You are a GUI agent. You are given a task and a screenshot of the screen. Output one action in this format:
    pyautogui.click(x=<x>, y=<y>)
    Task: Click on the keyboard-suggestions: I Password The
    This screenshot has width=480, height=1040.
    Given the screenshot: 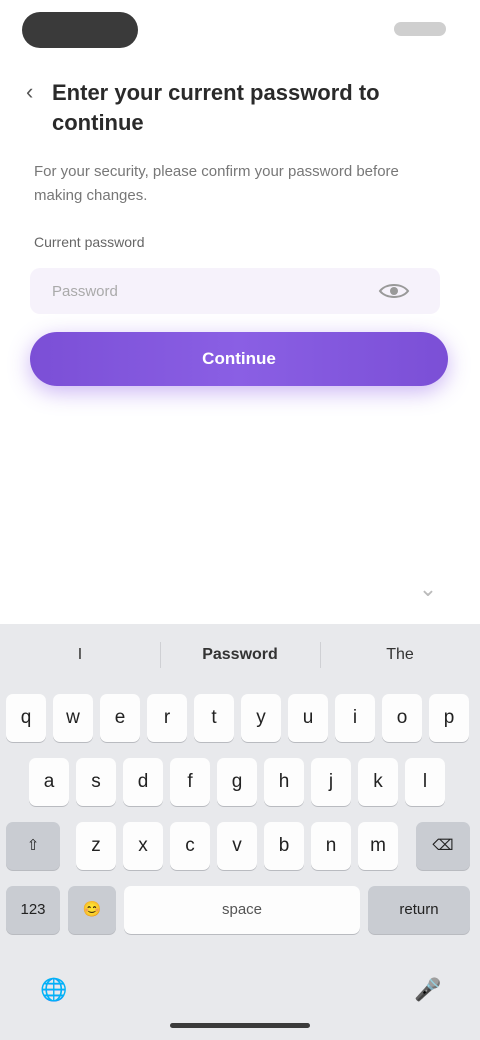 What is the action you would take?
    pyautogui.click(x=240, y=655)
    